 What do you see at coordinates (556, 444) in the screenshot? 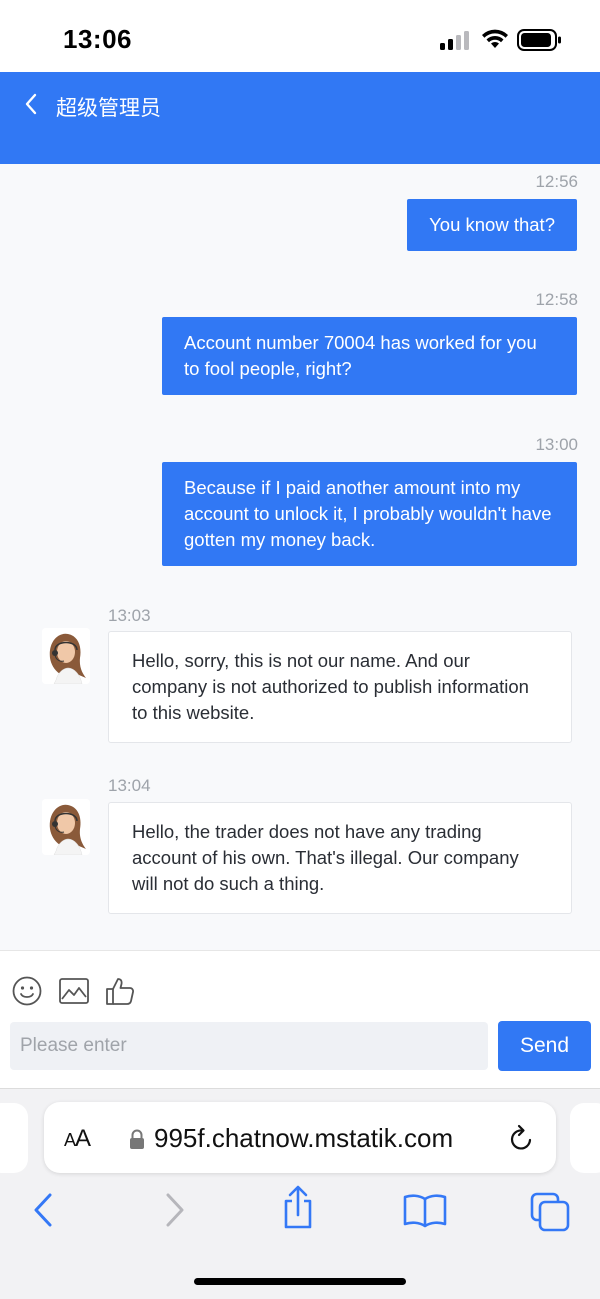
I see `message-timestamp: 13:00` at bounding box center [556, 444].